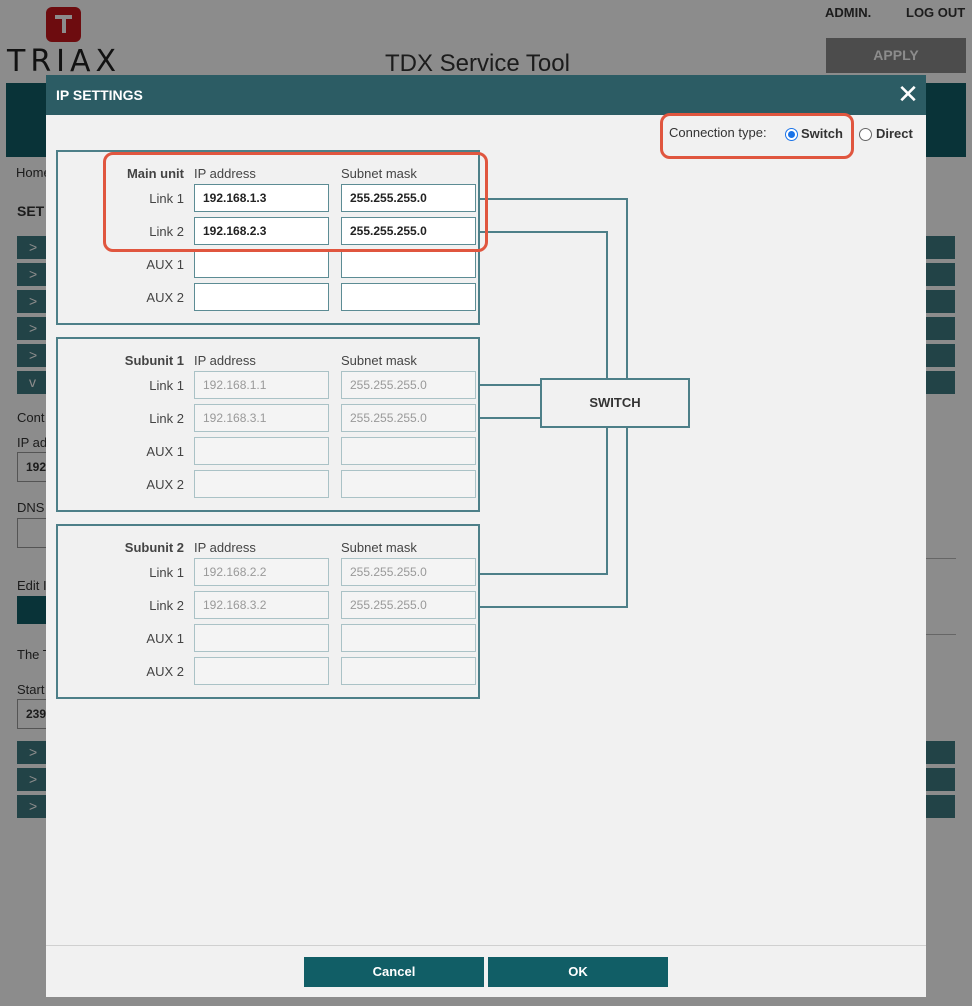  I want to click on footer-divider, so click(486, 945).